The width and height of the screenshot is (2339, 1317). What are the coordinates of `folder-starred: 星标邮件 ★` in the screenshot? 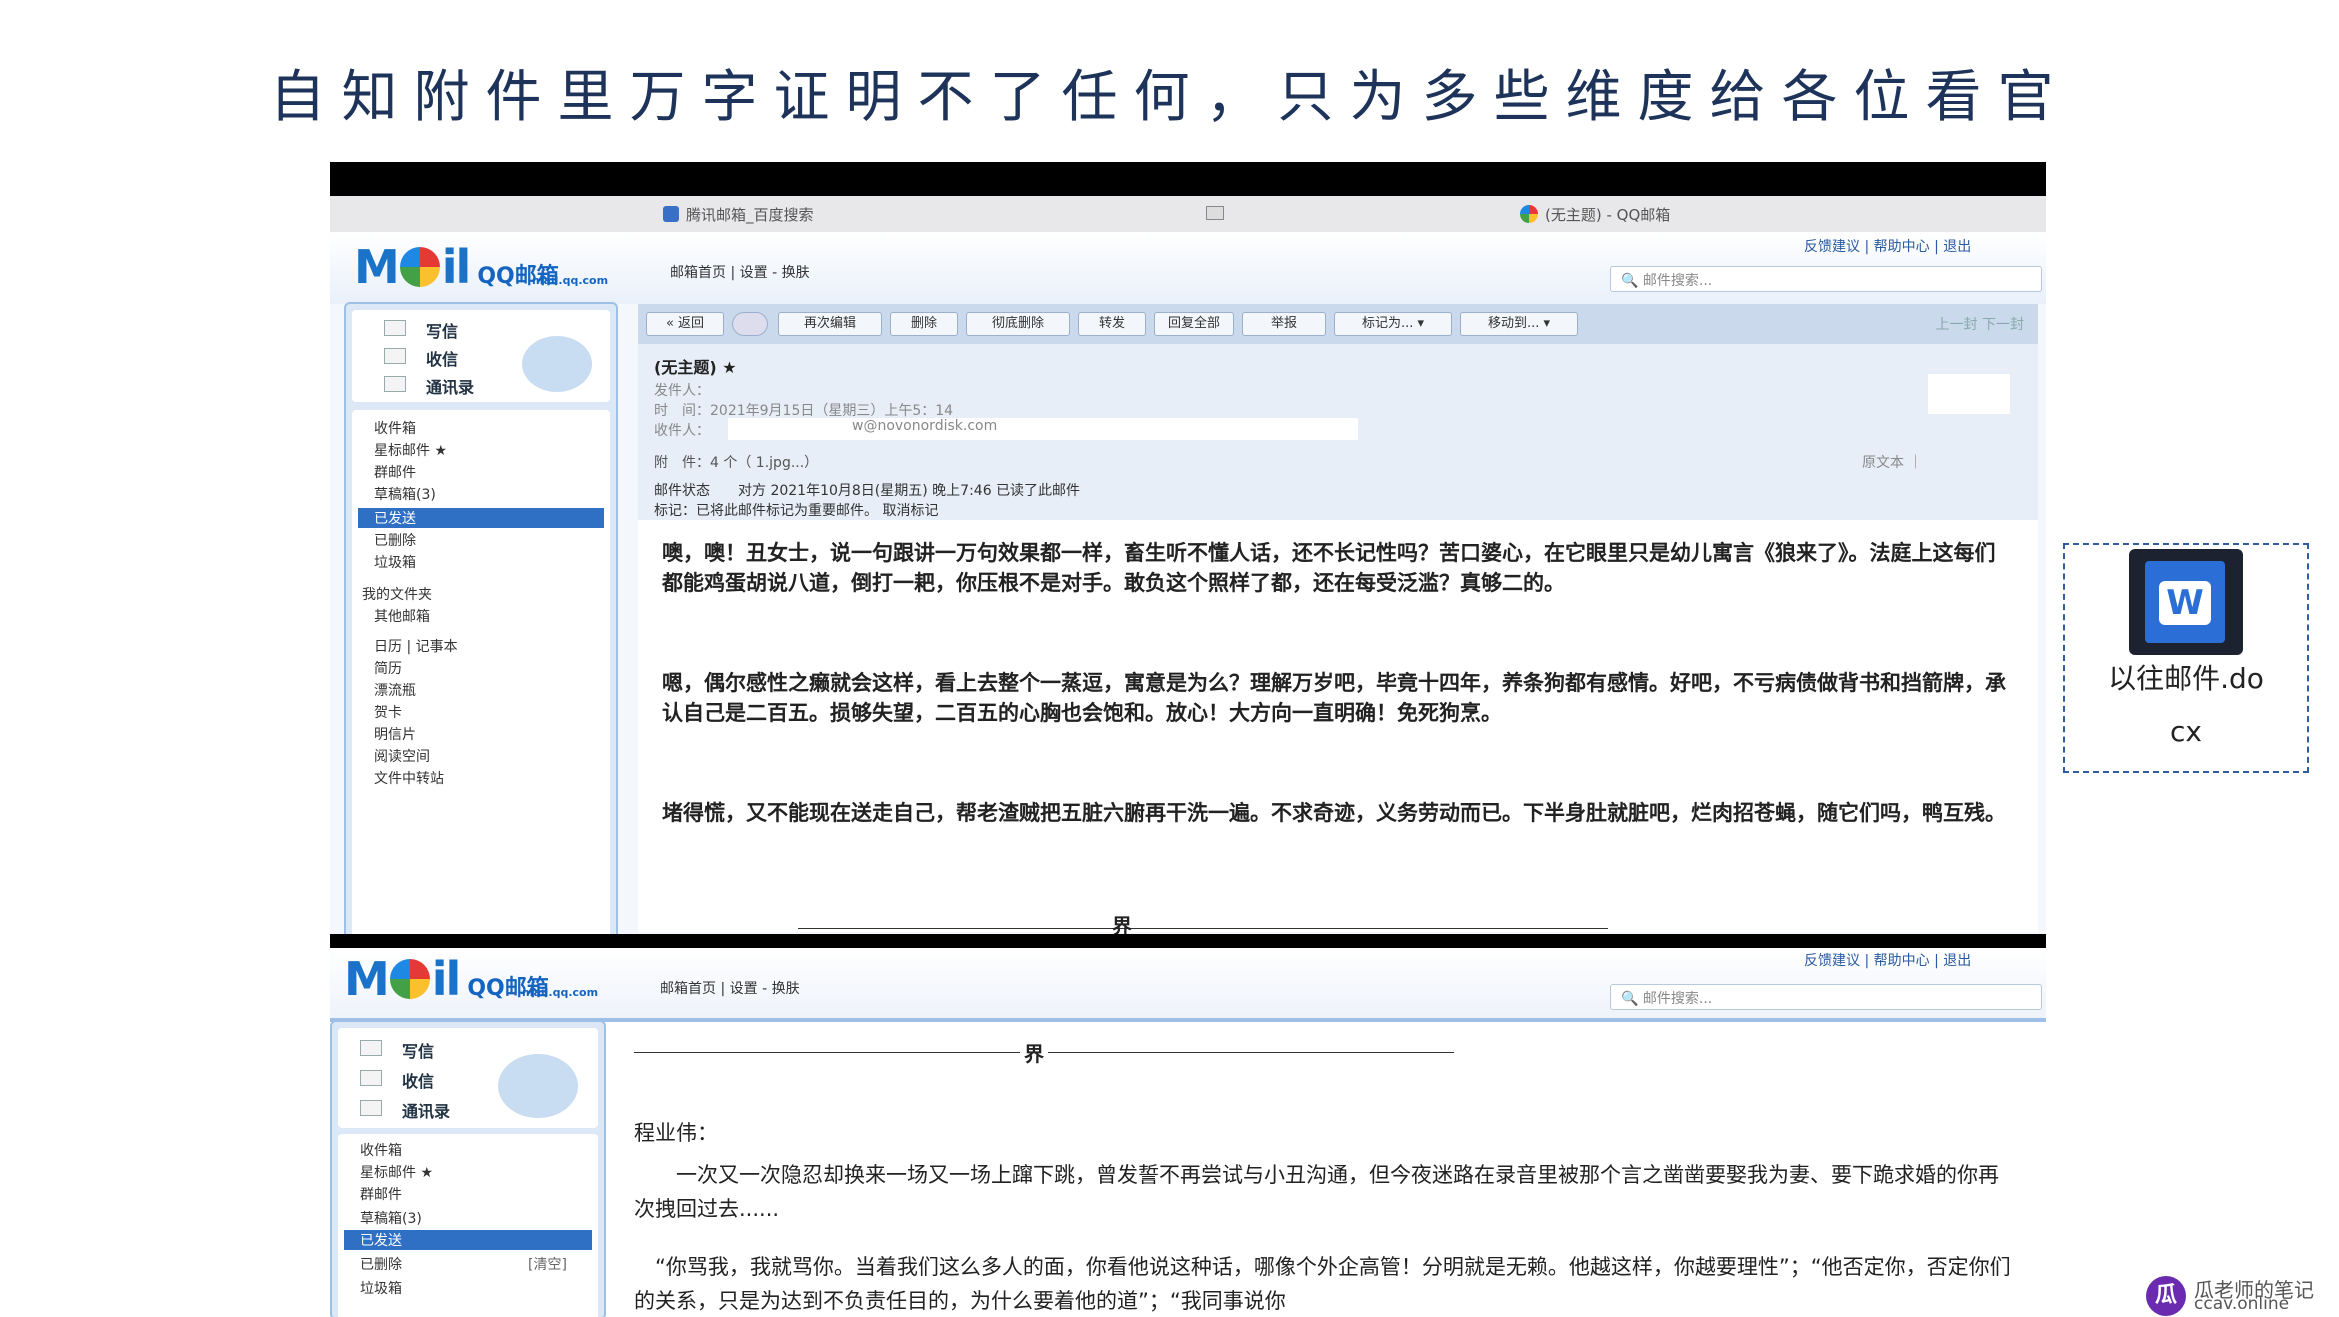 It's located at (410, 450).